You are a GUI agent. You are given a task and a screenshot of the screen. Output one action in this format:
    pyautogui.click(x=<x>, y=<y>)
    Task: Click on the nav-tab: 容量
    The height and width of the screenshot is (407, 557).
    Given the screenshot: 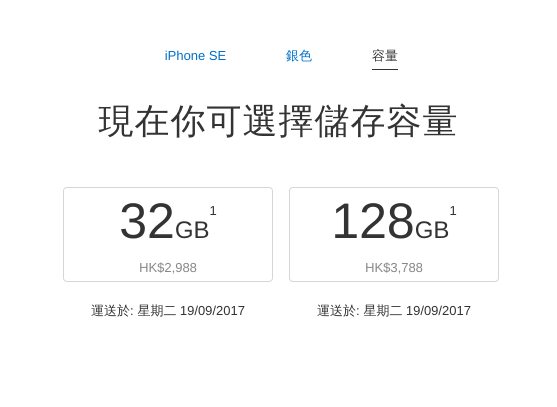 What is the action you would take?
    pyautogui.click(x=385, y=59)
    